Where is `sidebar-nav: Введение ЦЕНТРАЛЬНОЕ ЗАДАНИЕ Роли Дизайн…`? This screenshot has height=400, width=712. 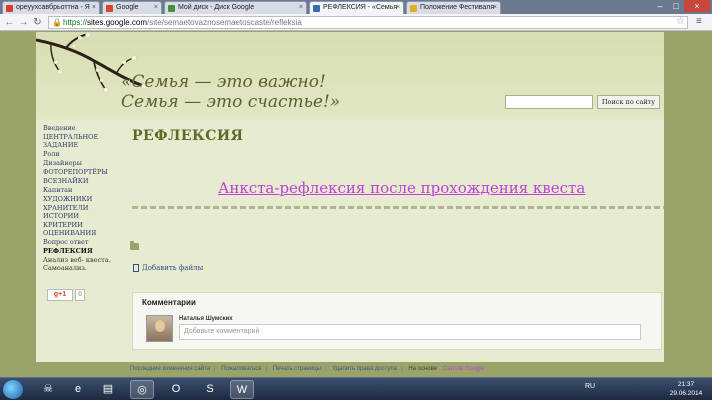 sidebar-nav: Введение ЦЕНТРАЛЬНОЕ ЗАДАНИЕ Роли Дизайн… is located at coordinates (84, 198).